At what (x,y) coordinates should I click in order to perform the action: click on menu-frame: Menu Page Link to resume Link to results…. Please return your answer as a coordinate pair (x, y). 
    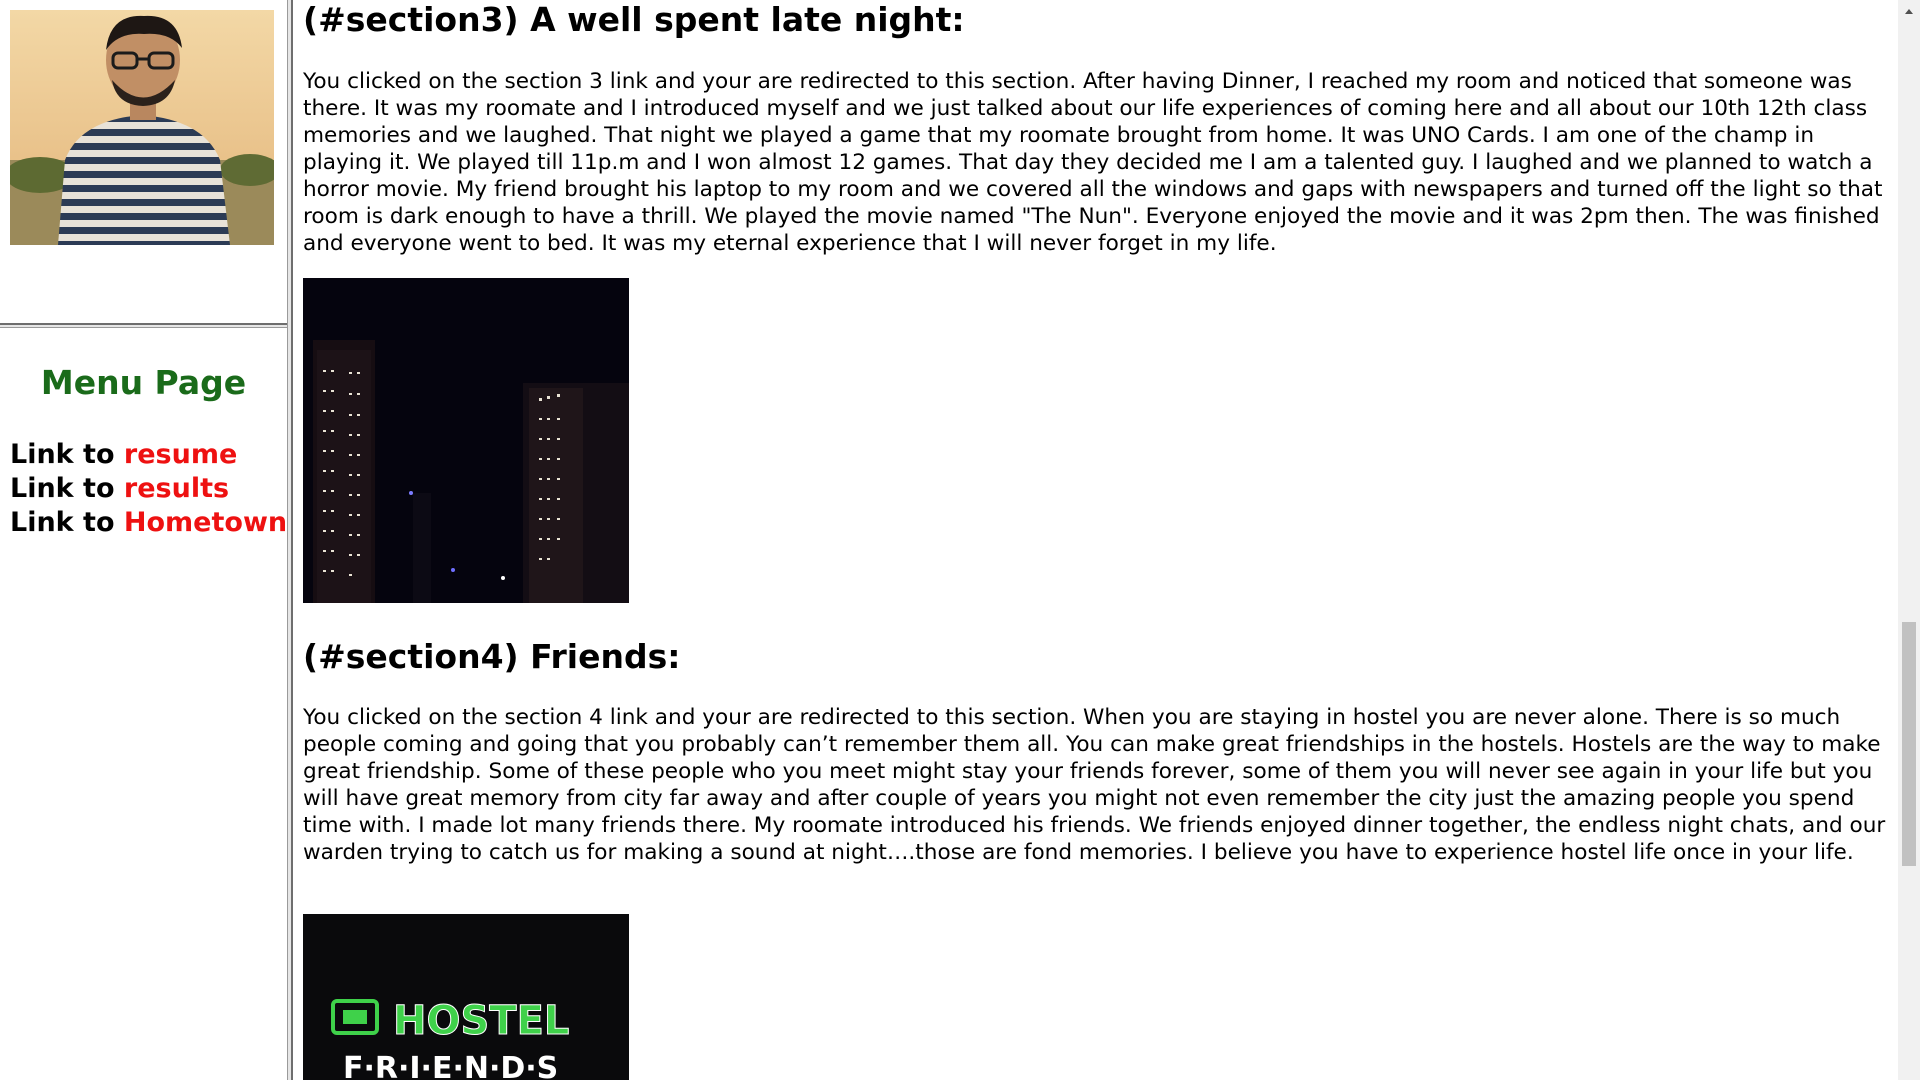
    Looking at the image, I should click on (143, 704).